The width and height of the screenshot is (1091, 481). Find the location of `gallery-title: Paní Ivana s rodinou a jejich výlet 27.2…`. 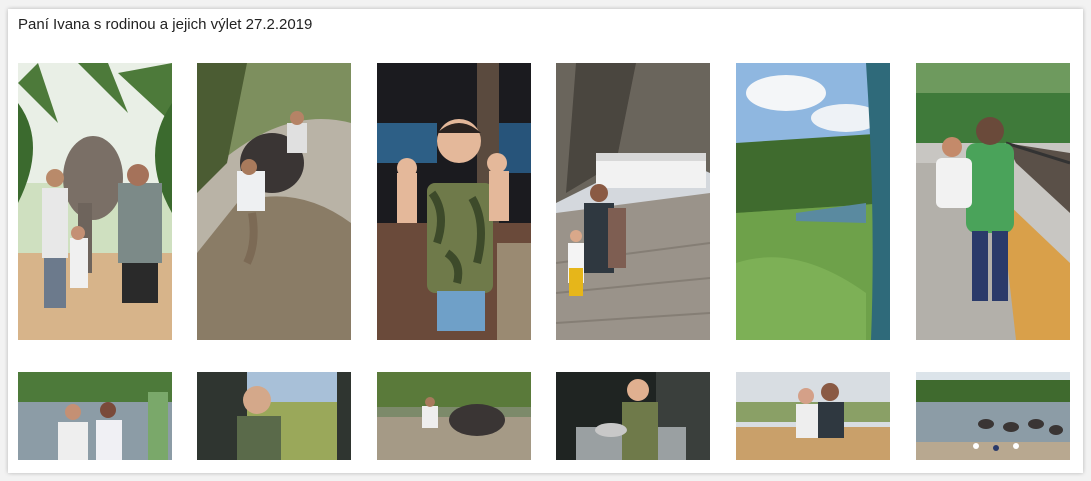

gallery-title: Paní Ivana s rodinou a jejich výlet 27.2… is located at coordinates (165, 24).